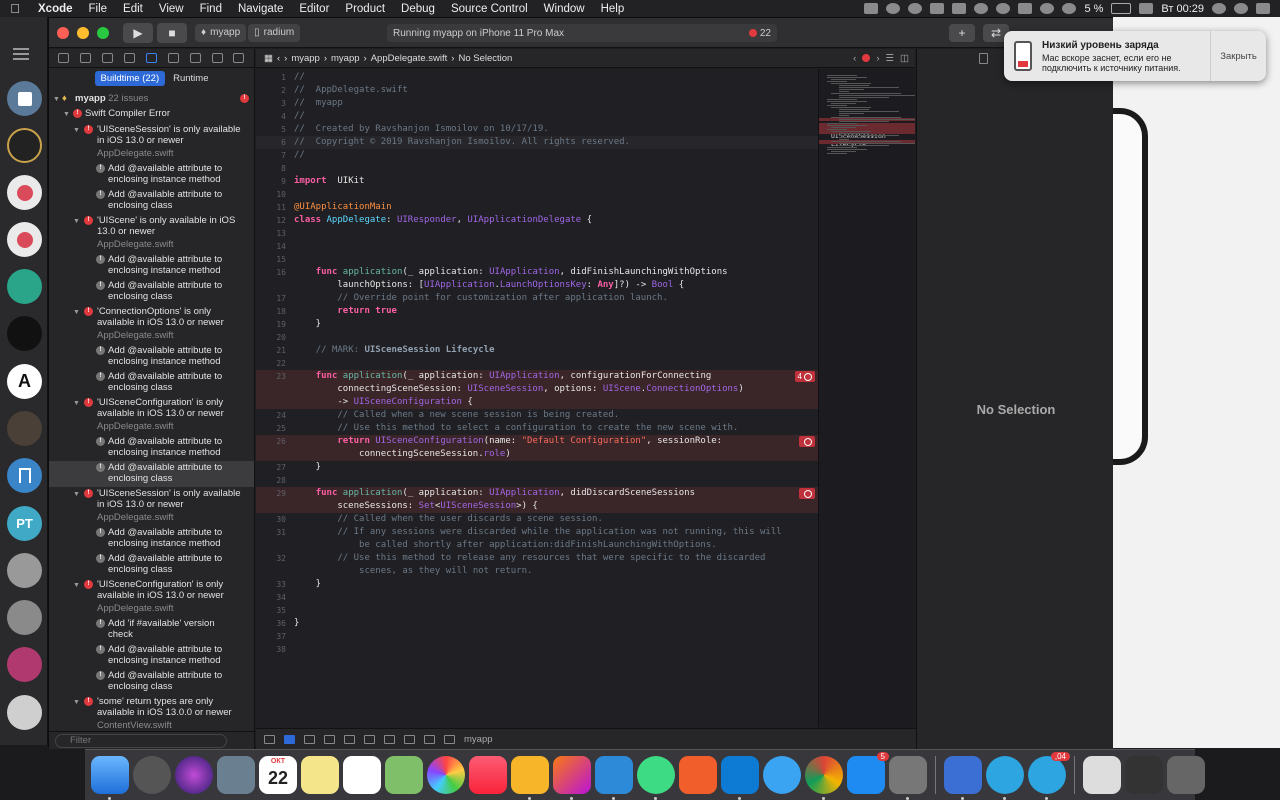  Describe the element at coordinates (485, 58) in the screenshot. I see `breadcrumb-selection: No Selection` at that location.